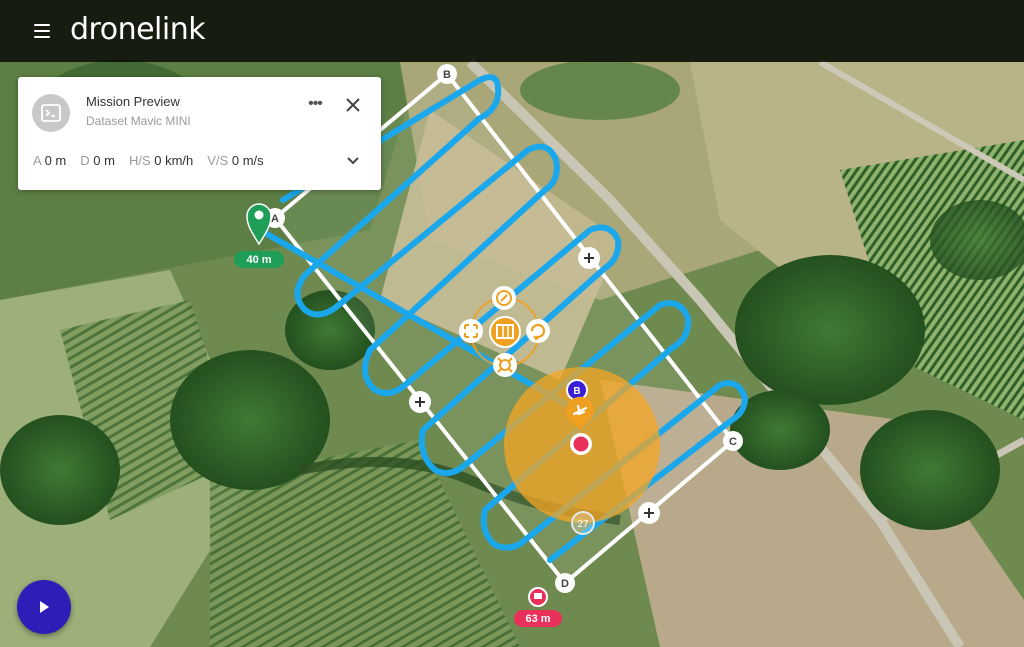 Image resolution: width=1024 pixels, height=647 pixels. Describe the element at coordinates (538, 597) in the screenshot. I see `landing-marker-icon` at that location.